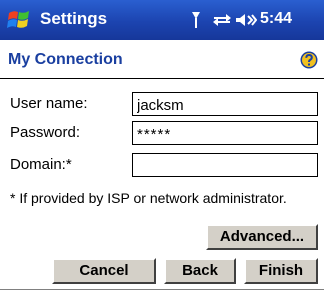  I want to click on domain-field, so click(225, 165).